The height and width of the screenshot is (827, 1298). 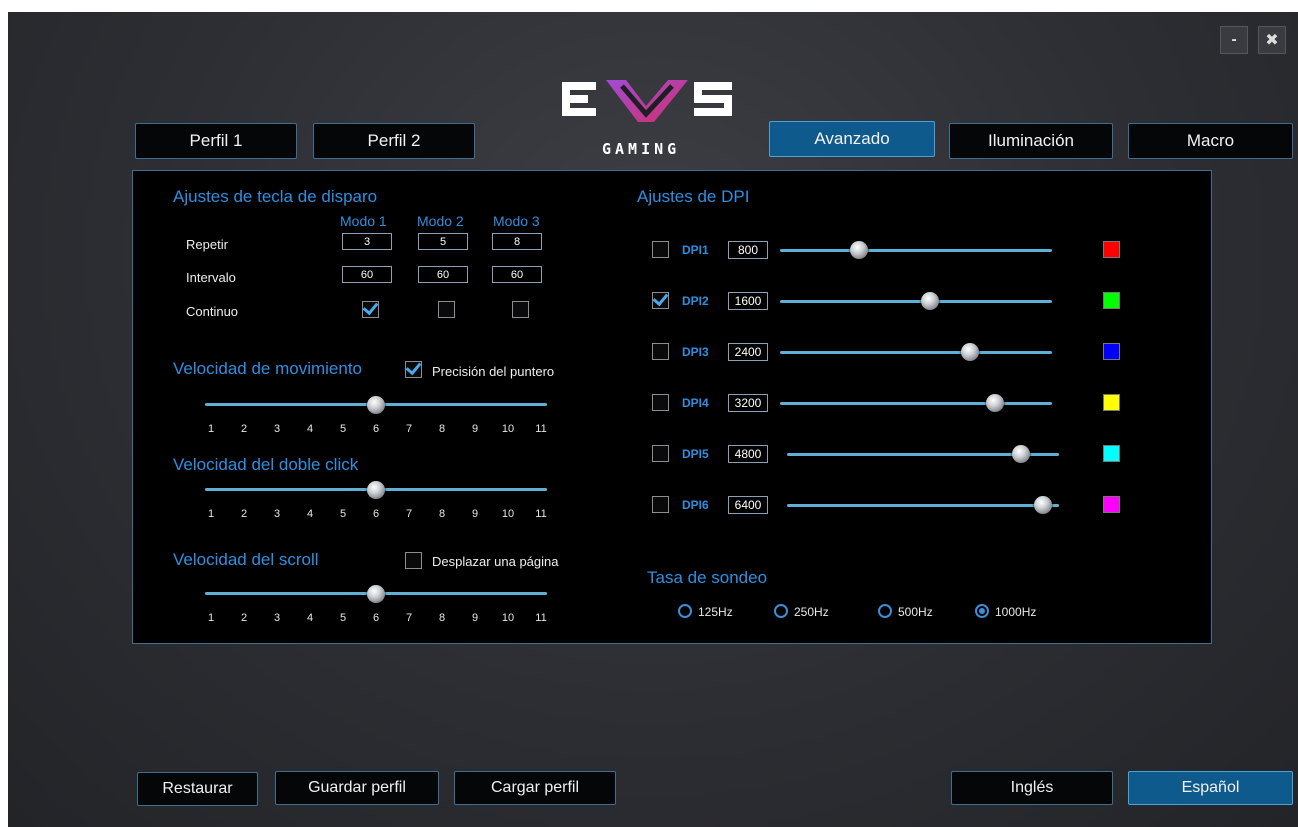 I want to click on movement-speed-thumb, so click(x=376, y=405).